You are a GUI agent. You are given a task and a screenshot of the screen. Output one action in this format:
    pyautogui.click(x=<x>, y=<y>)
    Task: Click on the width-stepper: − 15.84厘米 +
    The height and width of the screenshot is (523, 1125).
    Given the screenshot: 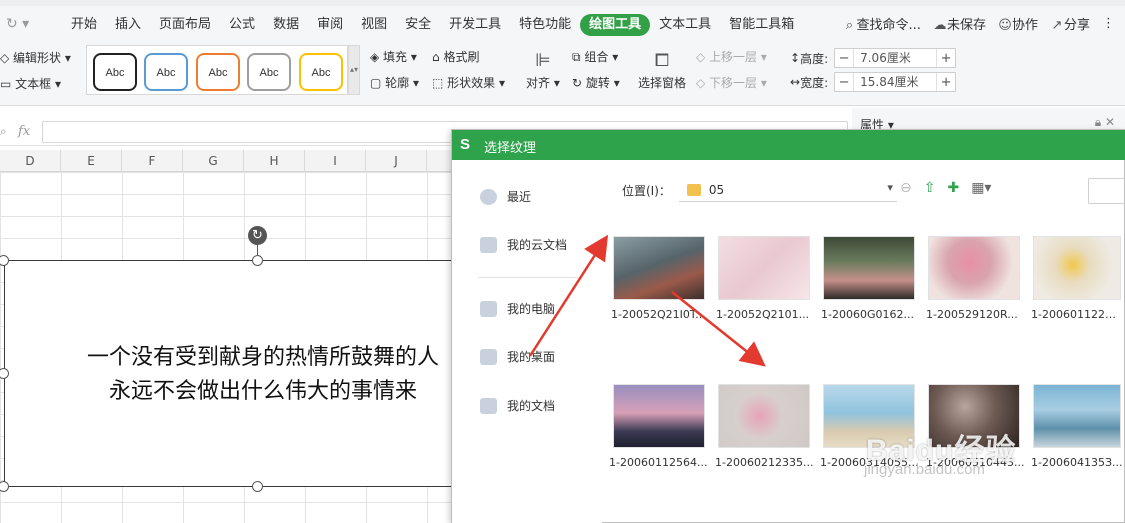 What is the action you would take?
    pyautogui.click(x=895, y=82)
    